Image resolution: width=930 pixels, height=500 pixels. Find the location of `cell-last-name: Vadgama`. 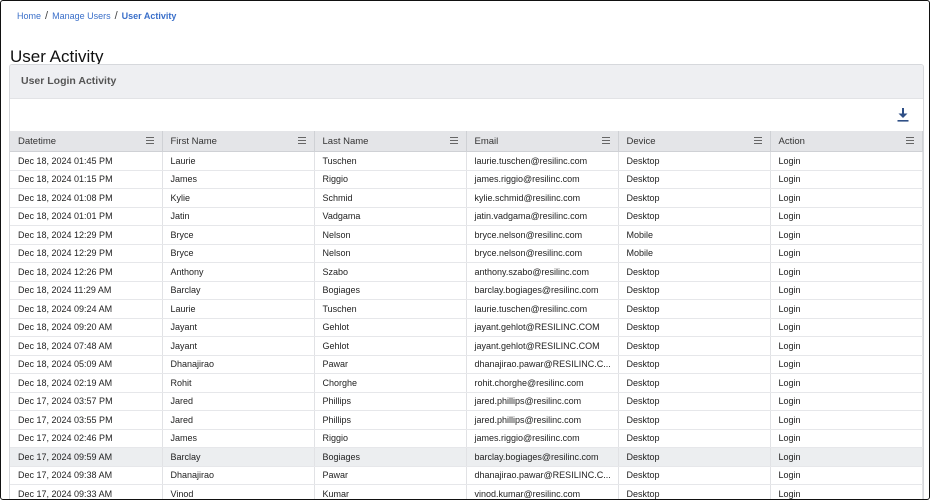

cell-last-name: Vadgama is located at coordinates (390, 216).